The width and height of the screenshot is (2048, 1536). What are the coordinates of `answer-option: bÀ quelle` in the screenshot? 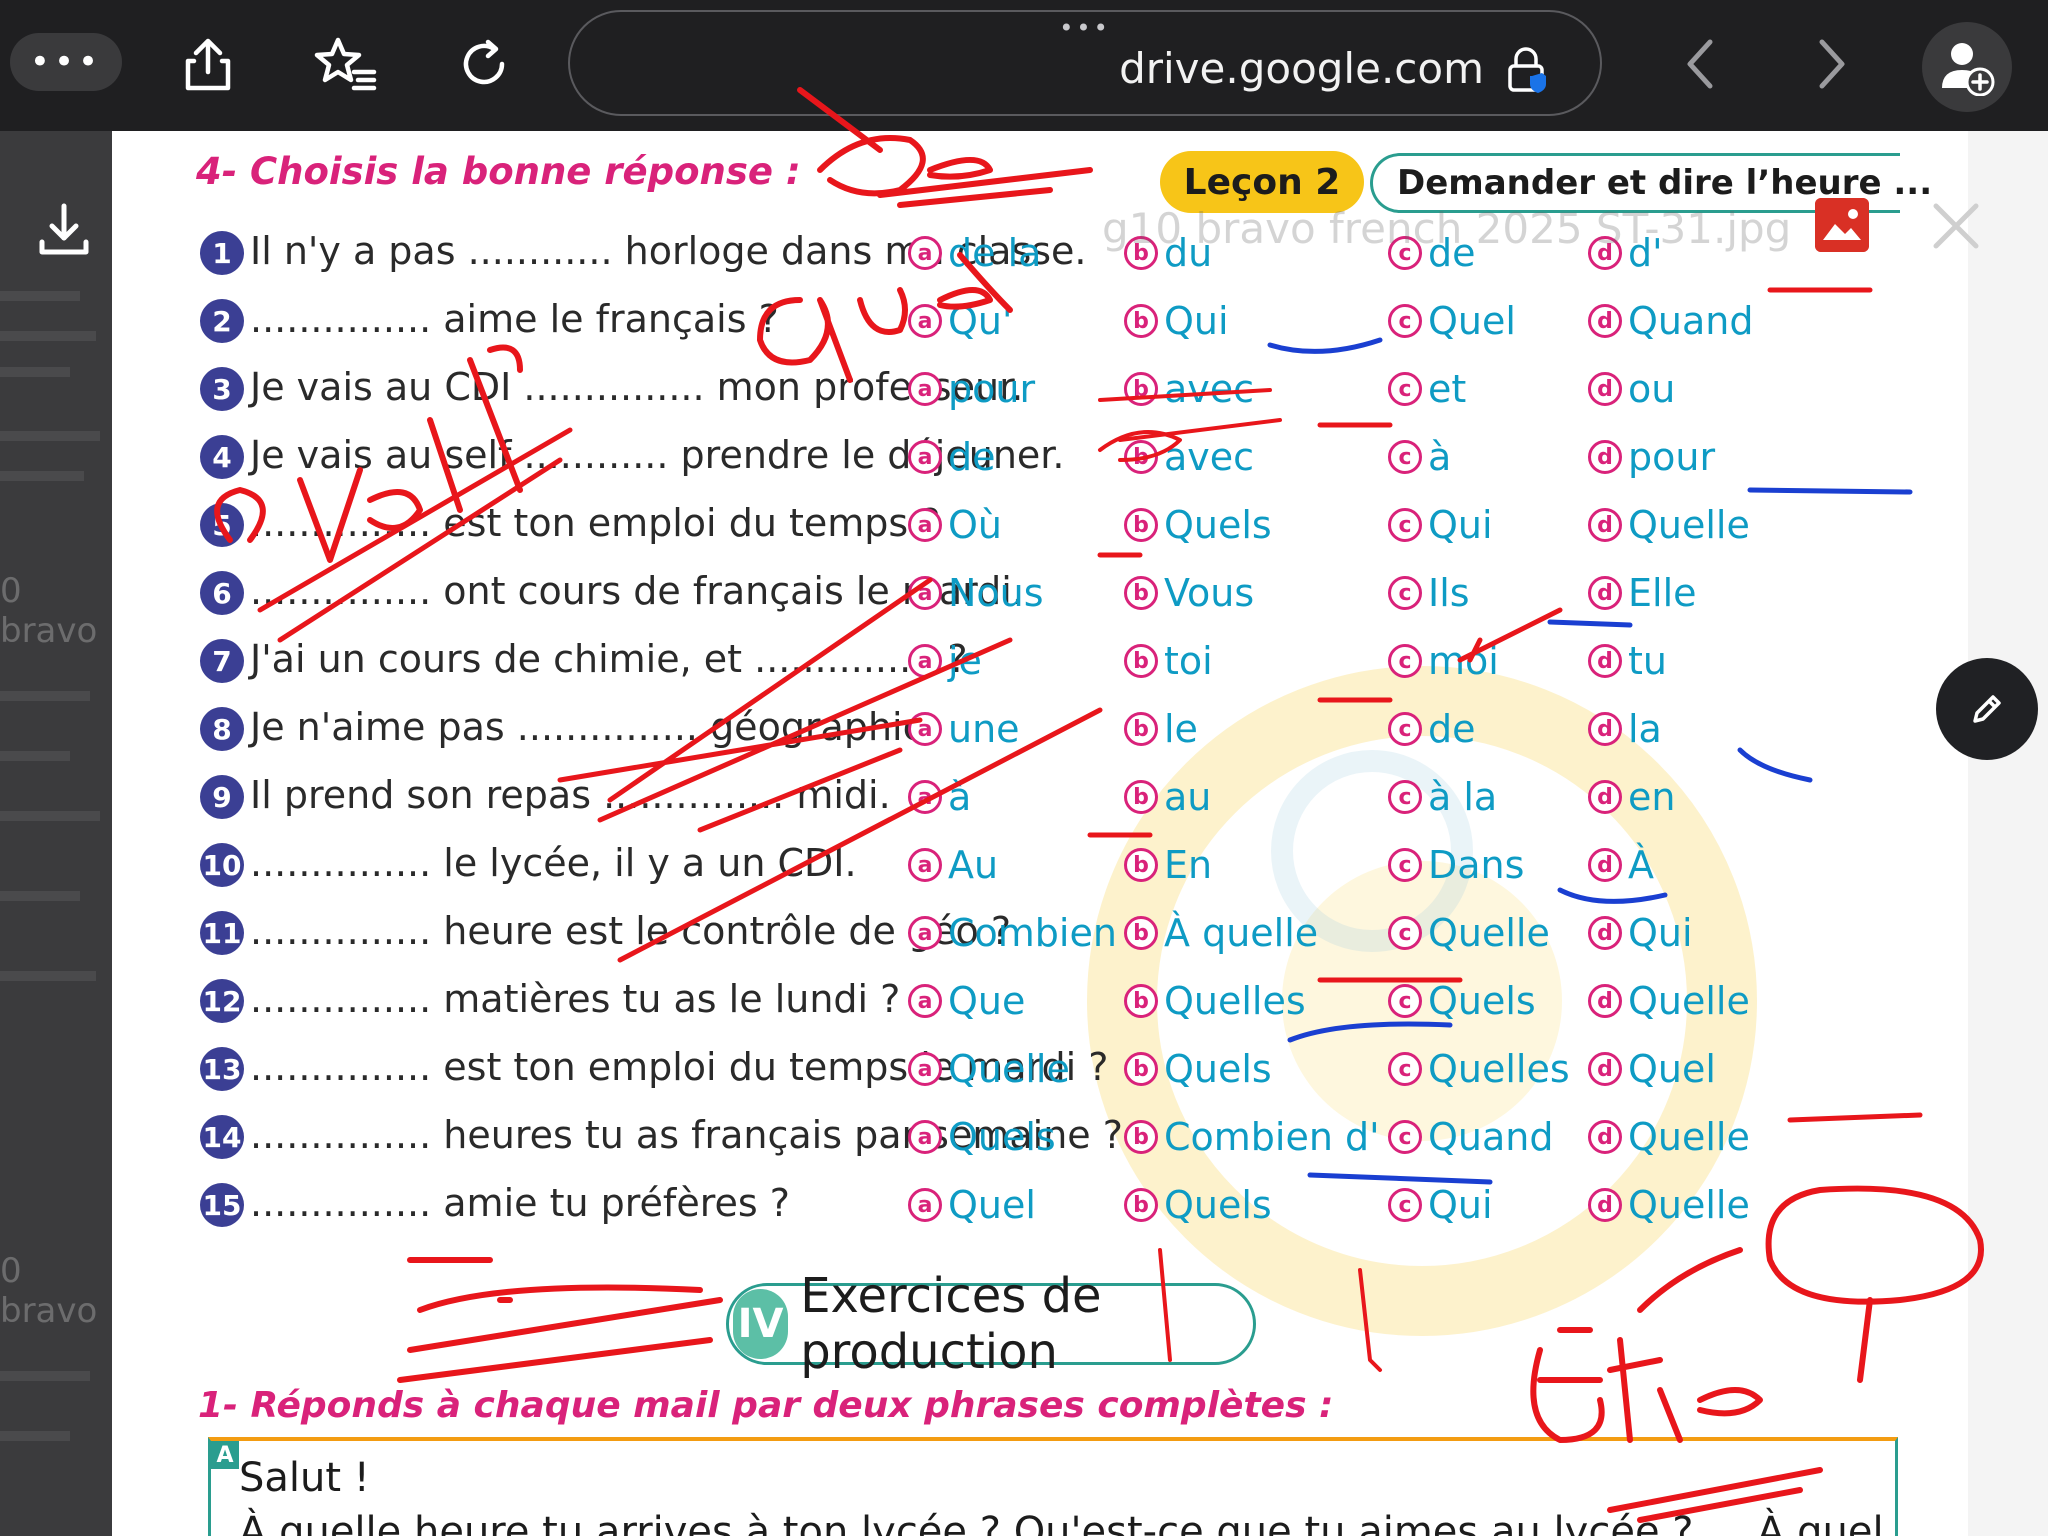 It's located at (1221, 933).